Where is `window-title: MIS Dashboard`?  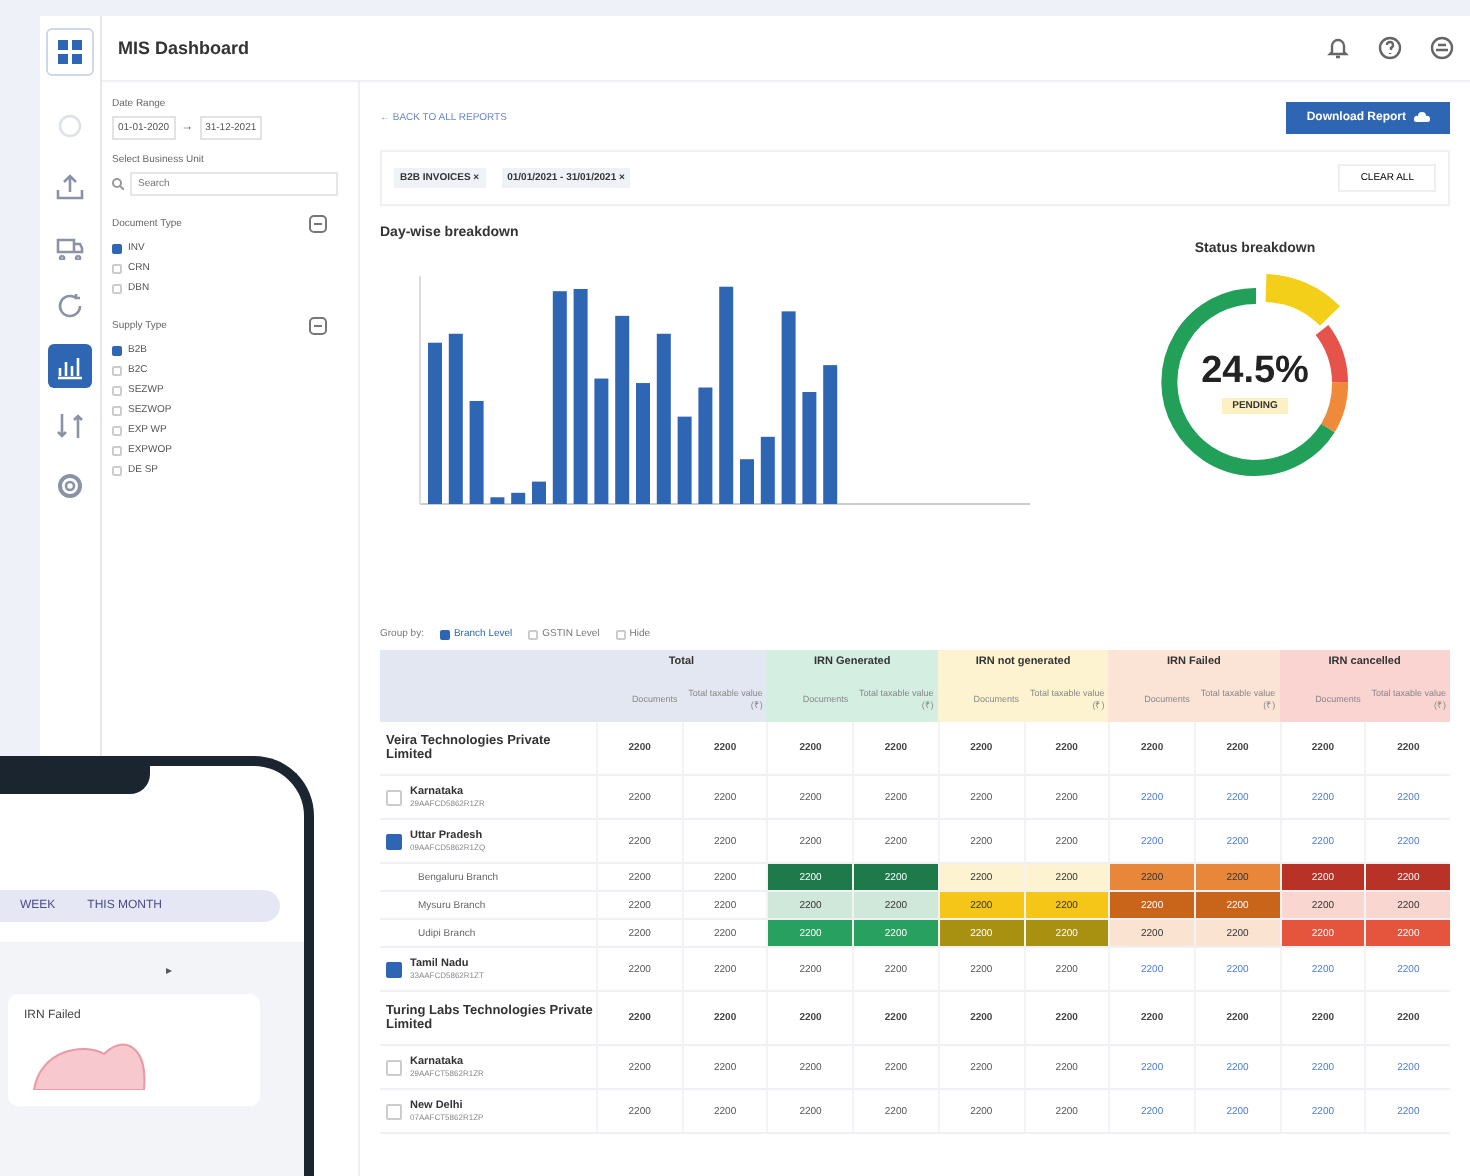
window-title: MIS Dashboard is located at coordinates (185, 48).